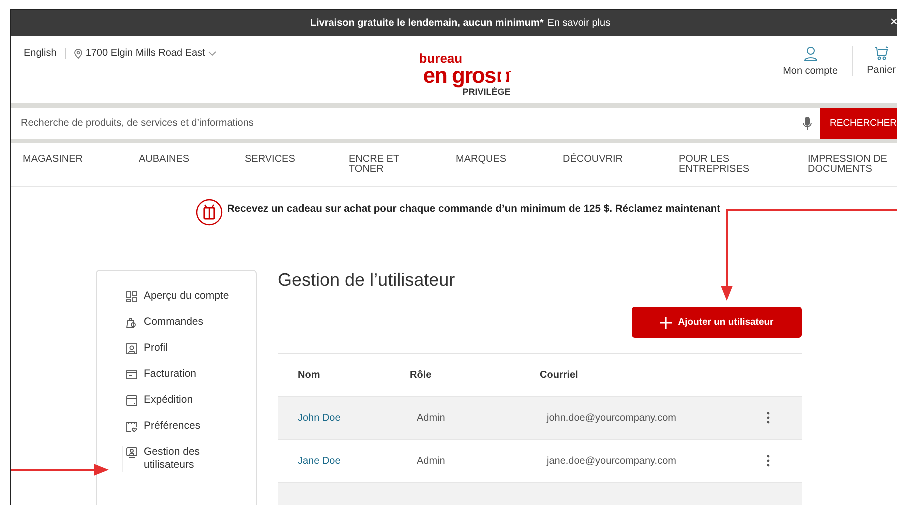 This screenshot has width=897, height=505. I want to click on nav-menu-item: POUR LES ENTREPRISES, so click(743, 170).